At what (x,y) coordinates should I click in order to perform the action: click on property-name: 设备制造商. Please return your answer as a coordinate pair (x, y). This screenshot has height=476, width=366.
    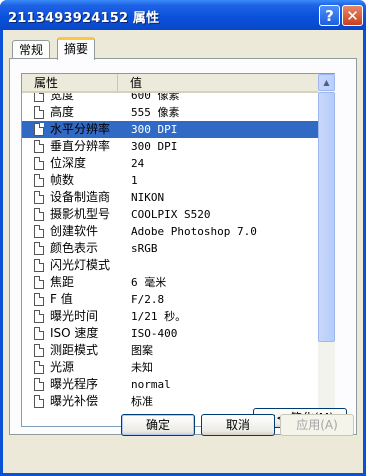
    Looking at the image, I should click on (80, 197).